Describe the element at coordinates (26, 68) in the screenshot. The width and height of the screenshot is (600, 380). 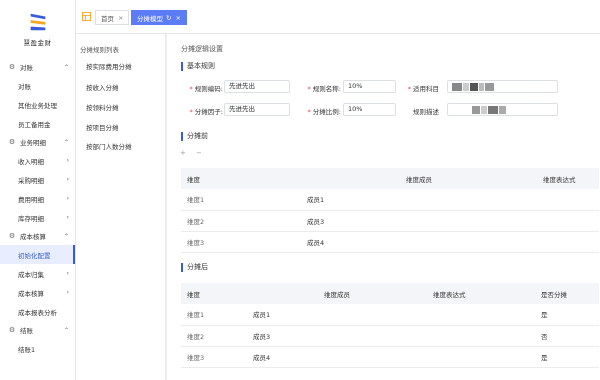
I see `sidebar-group-label: 对账` at that location.